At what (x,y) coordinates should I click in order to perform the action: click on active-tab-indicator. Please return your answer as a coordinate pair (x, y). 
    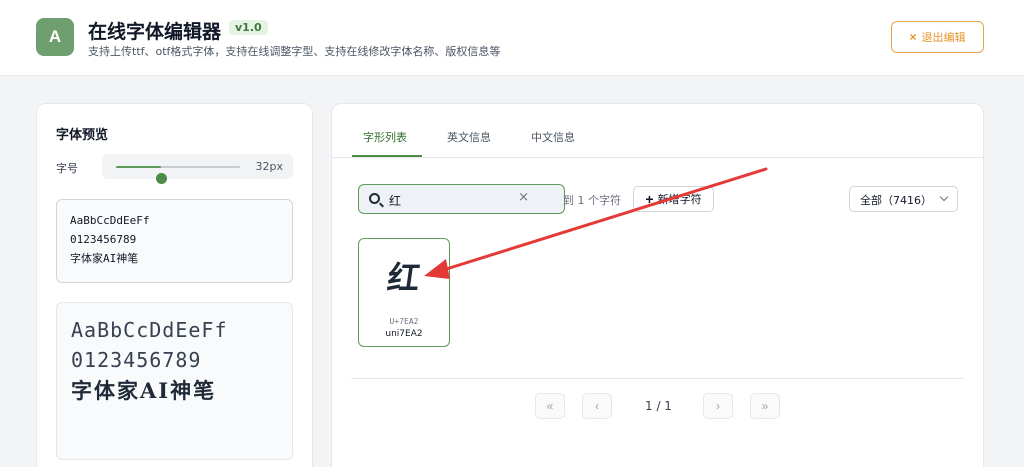
    Looking at the image, I should click on (387, 156).